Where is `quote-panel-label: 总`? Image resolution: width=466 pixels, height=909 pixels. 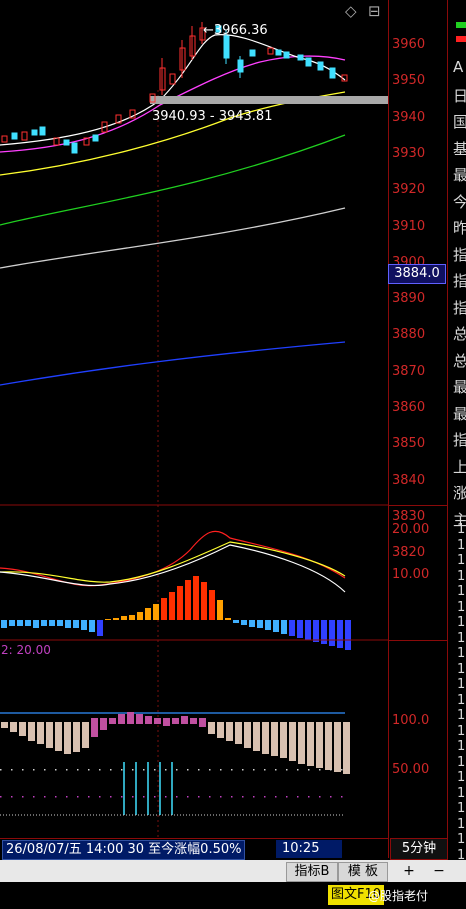
quote-panel-label: 总 is located at coordinates (459, 334).